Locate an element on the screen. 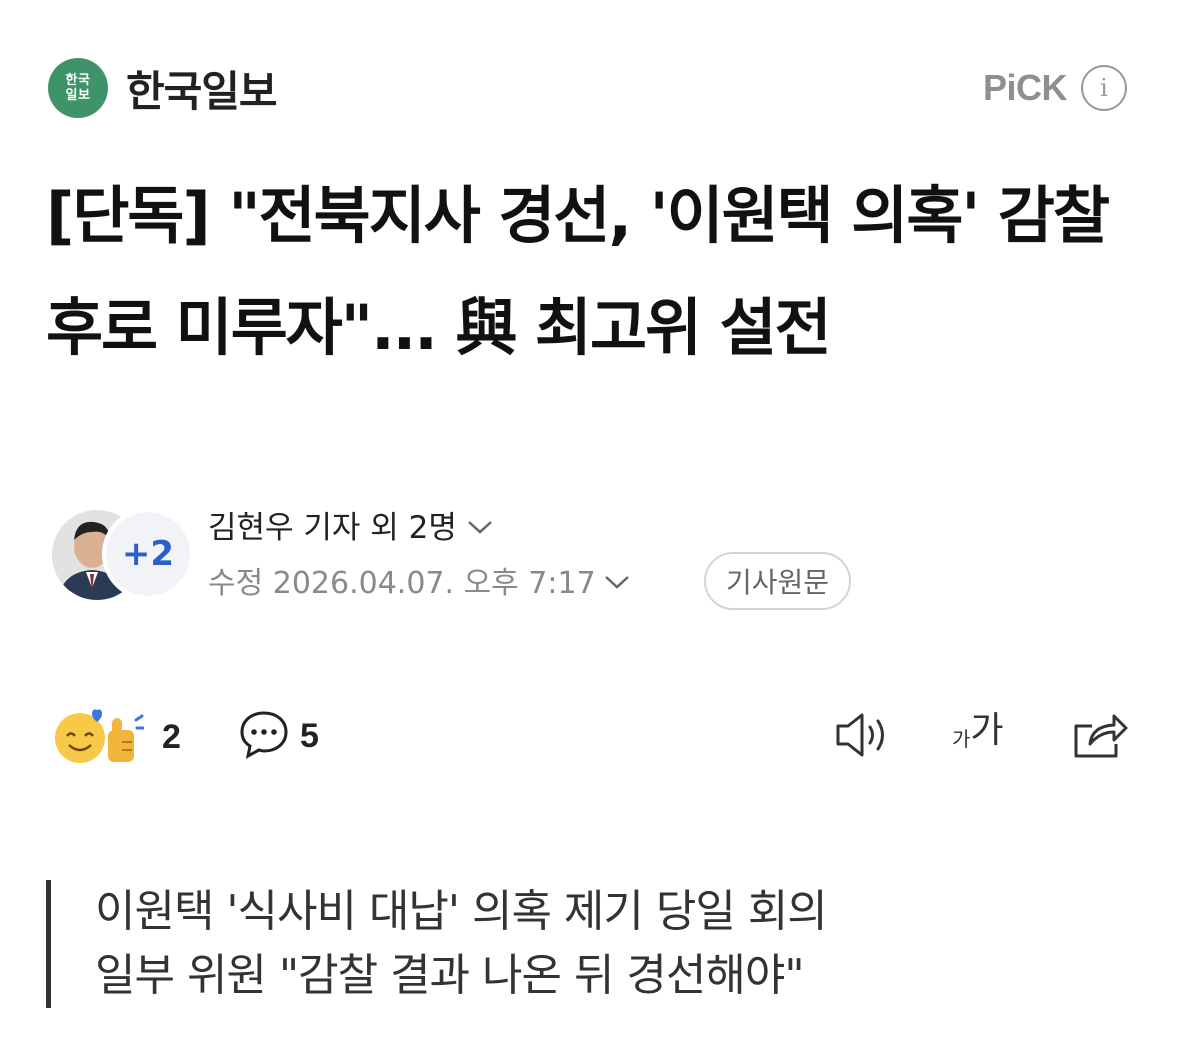  speaker-button is located at coordinates (864, 737).